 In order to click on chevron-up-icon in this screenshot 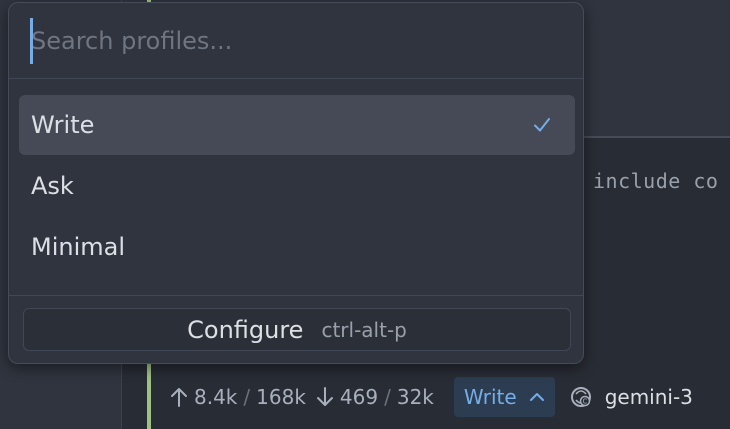, I will do `click(536, 397)`.